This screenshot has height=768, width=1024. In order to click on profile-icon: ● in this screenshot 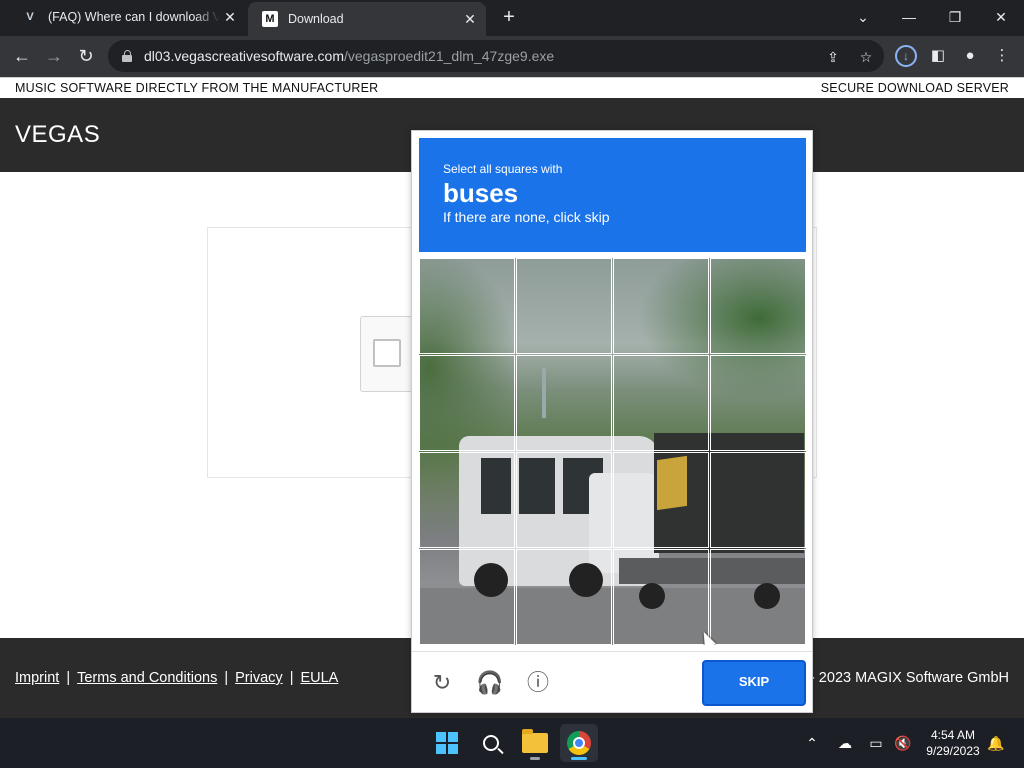, I will do `click(970, 56)`.